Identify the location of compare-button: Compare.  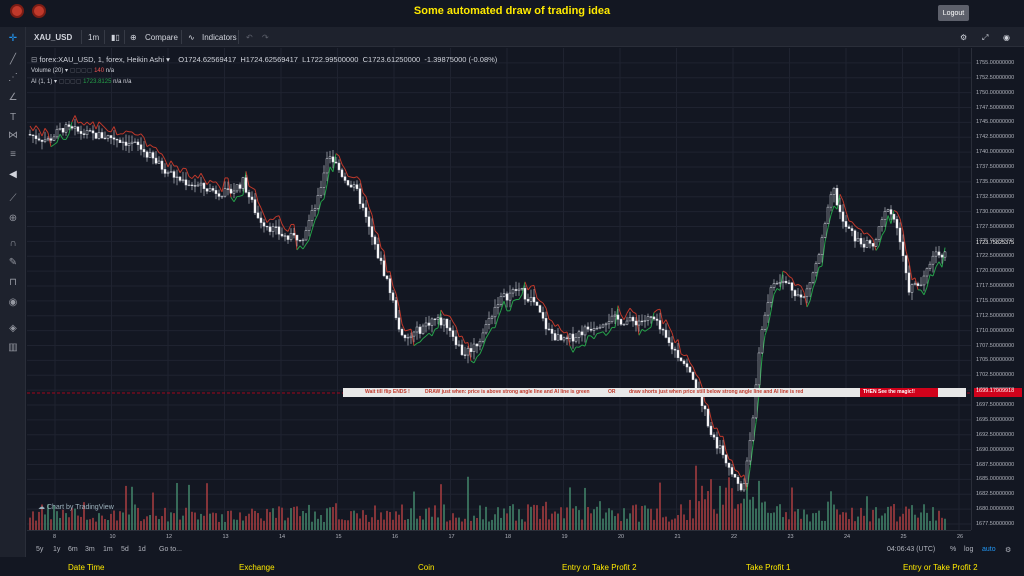
(161, 37).